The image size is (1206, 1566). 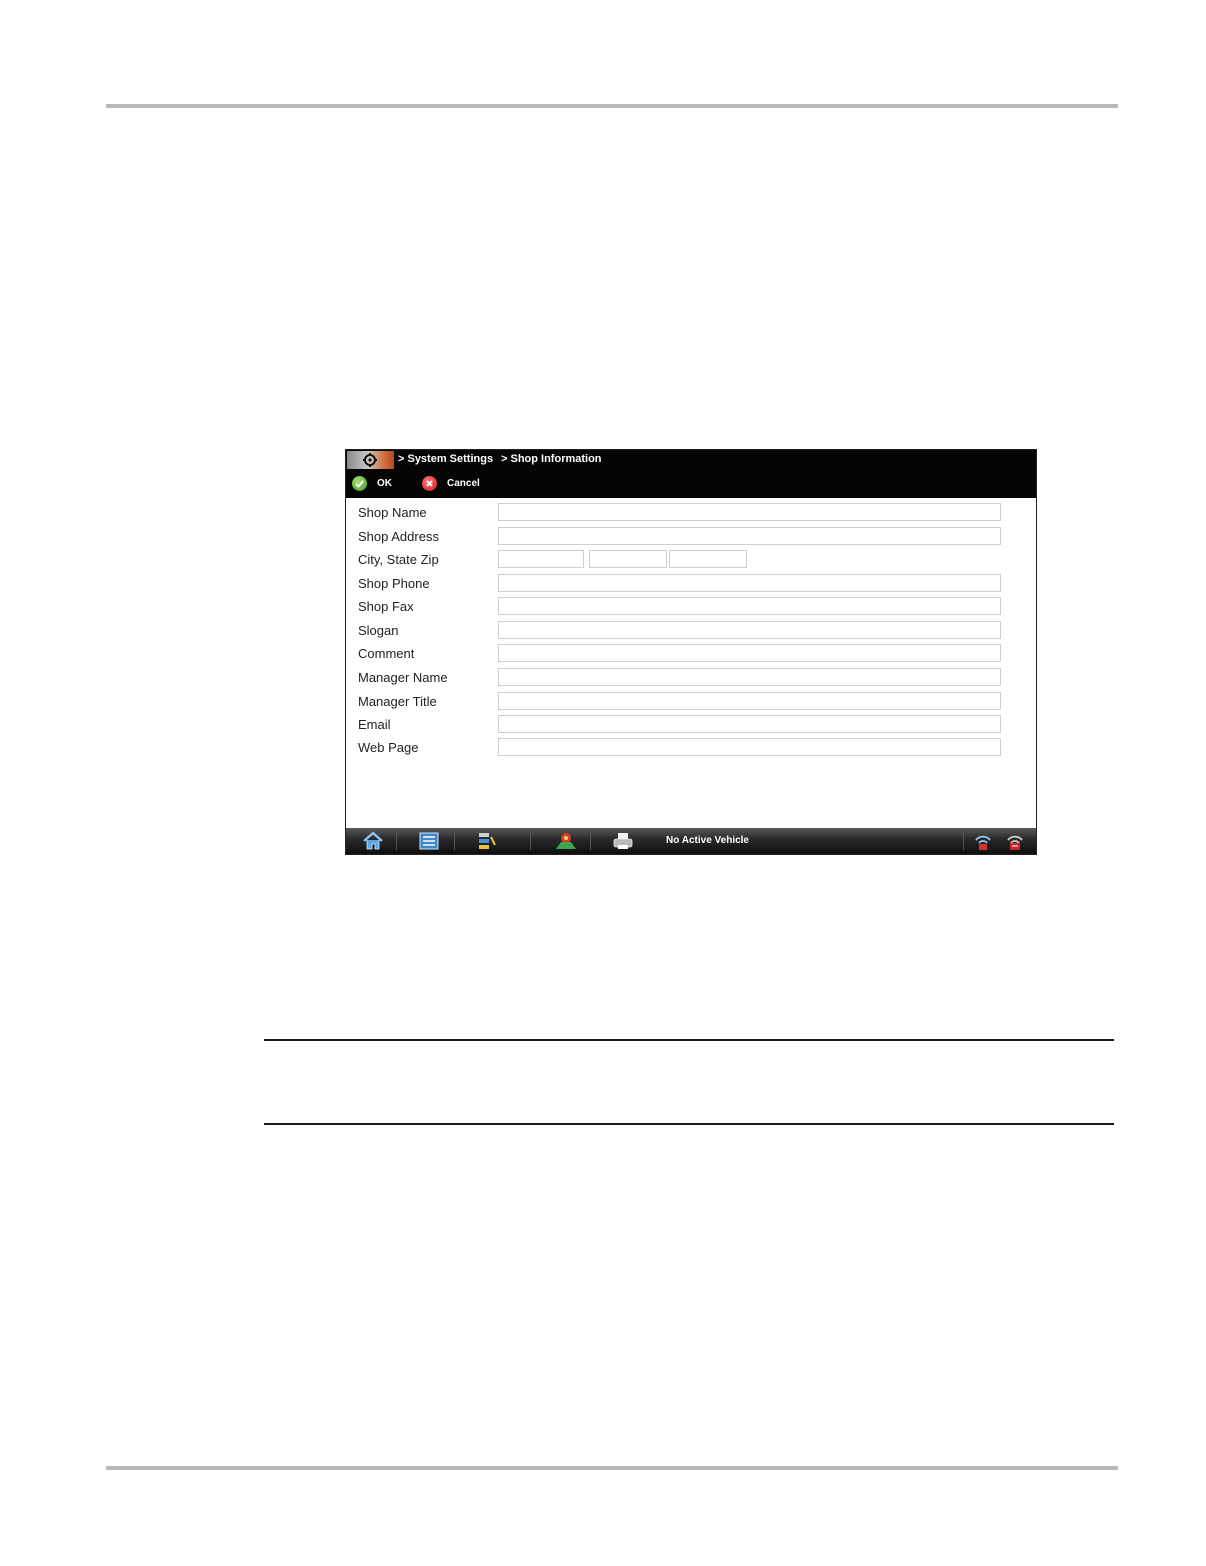 I want to click on manager-name-label: Manager Name, so click(x=403, y=677).